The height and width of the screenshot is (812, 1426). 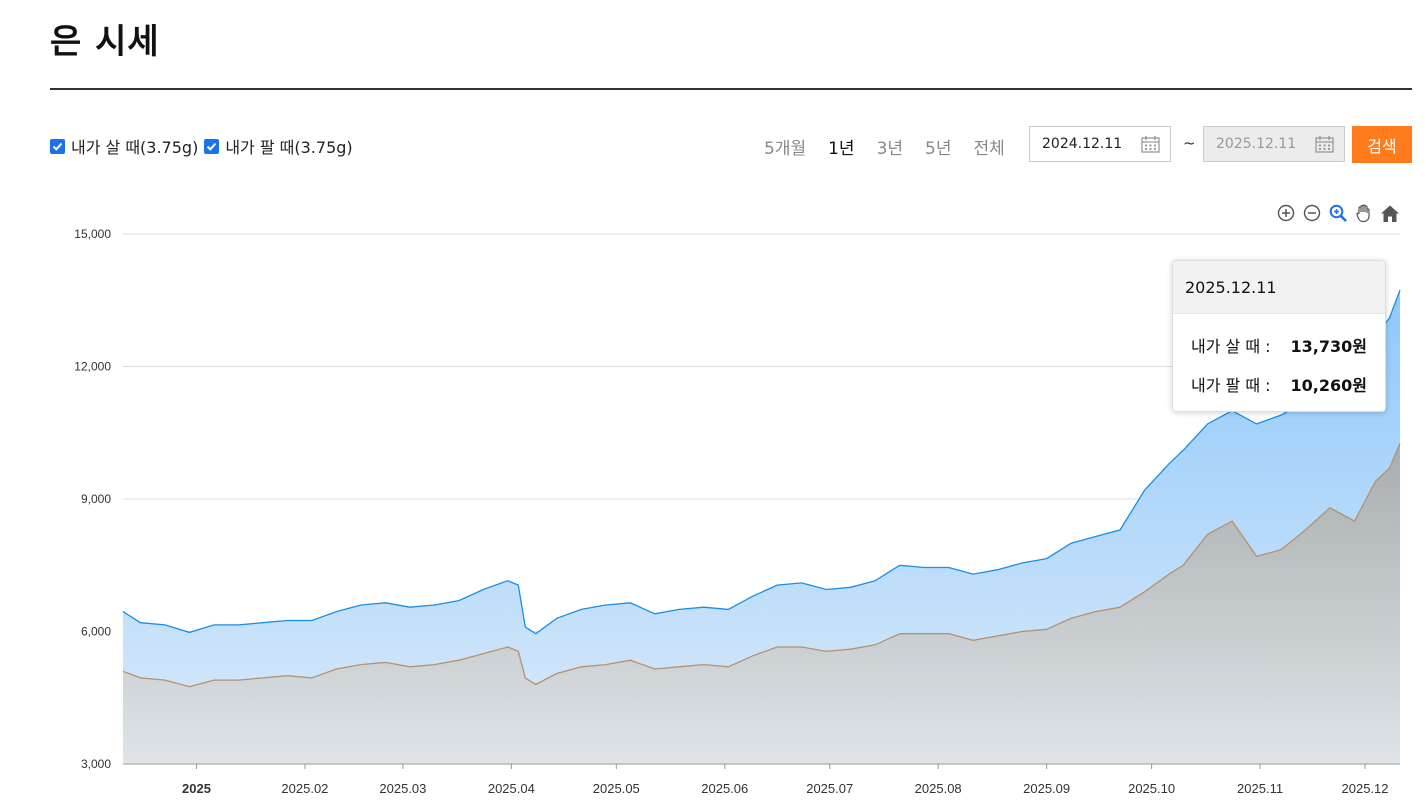 What do you see at coordinates (724, 788) in the screenshot?
I see `x-tick-label: 2025.06` at bounding box center [724, 788].